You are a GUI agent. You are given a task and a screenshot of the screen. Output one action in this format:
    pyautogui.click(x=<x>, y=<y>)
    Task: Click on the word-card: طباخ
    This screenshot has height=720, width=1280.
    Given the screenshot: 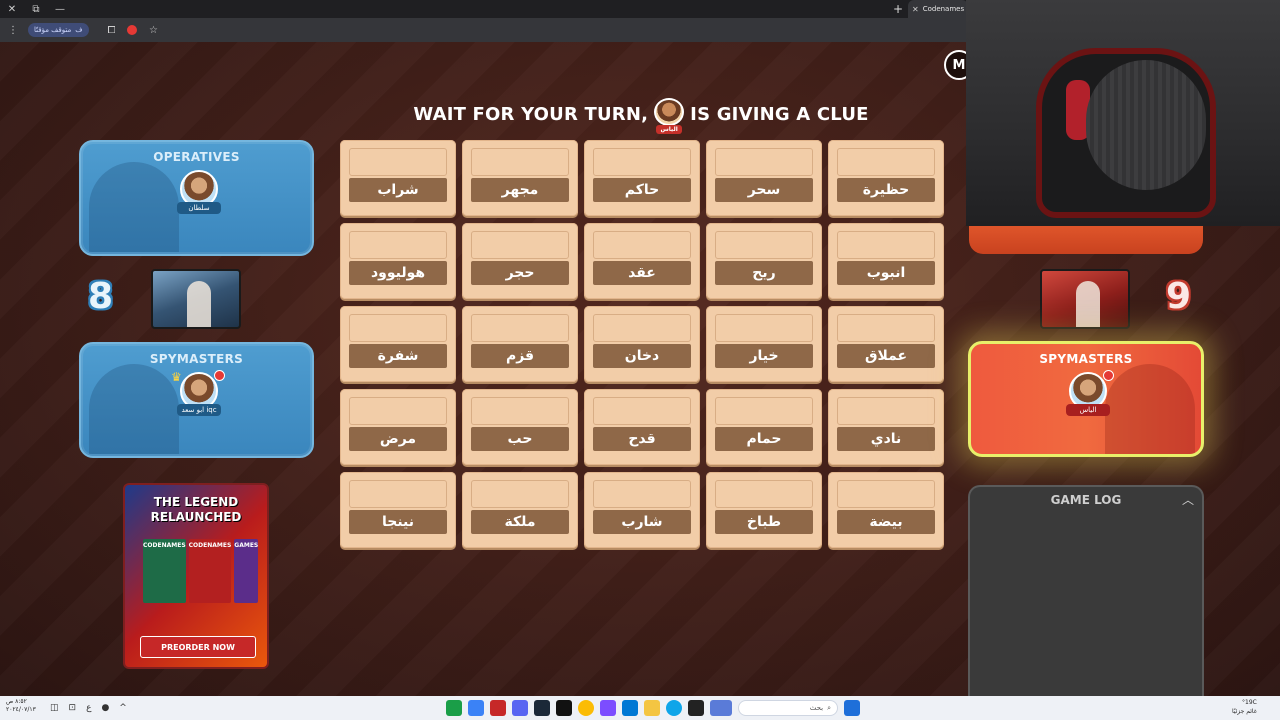 What is the action you would take?
    pyautogui.click(x=764, y=510)
    